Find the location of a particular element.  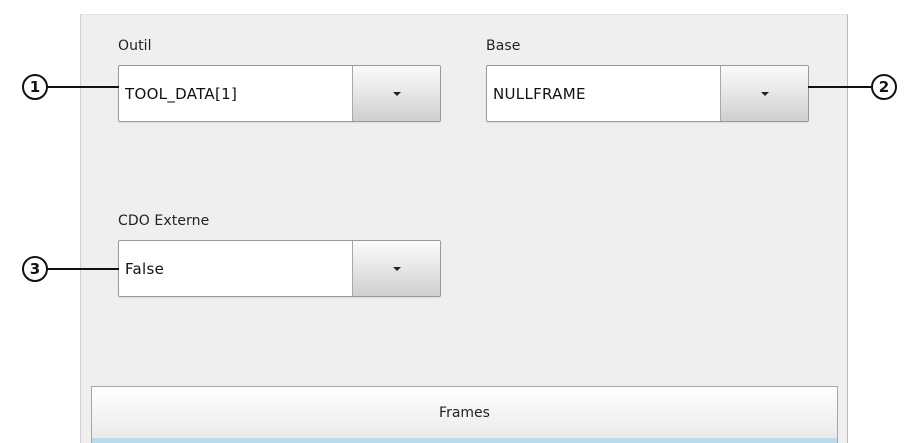

outil-value: TOOL_DATA[1] is located at coordinates (181, 93).